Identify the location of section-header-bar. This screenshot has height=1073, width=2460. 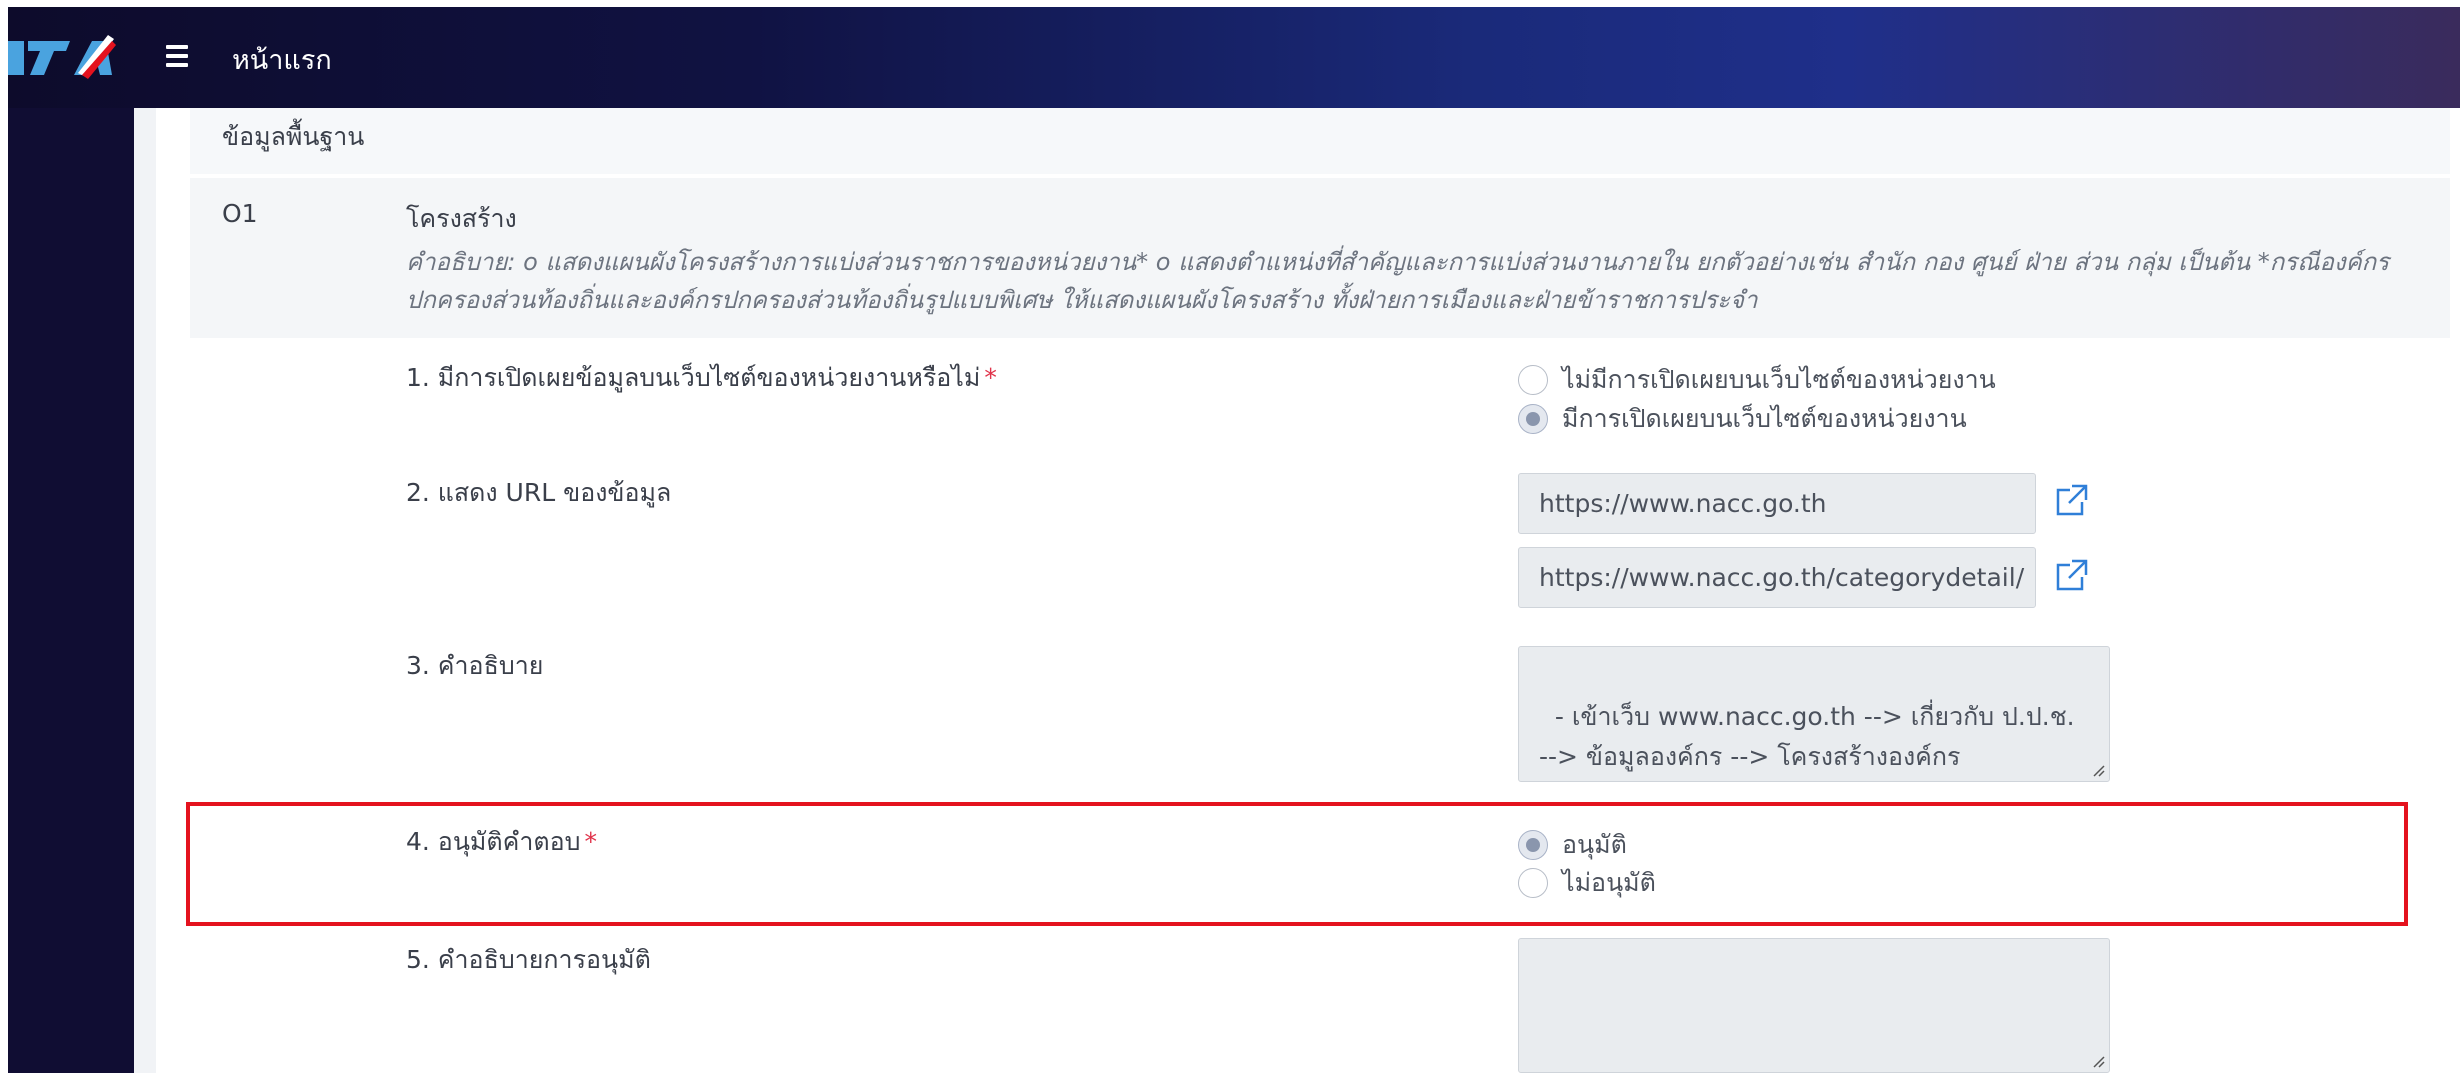
(1320, 141).